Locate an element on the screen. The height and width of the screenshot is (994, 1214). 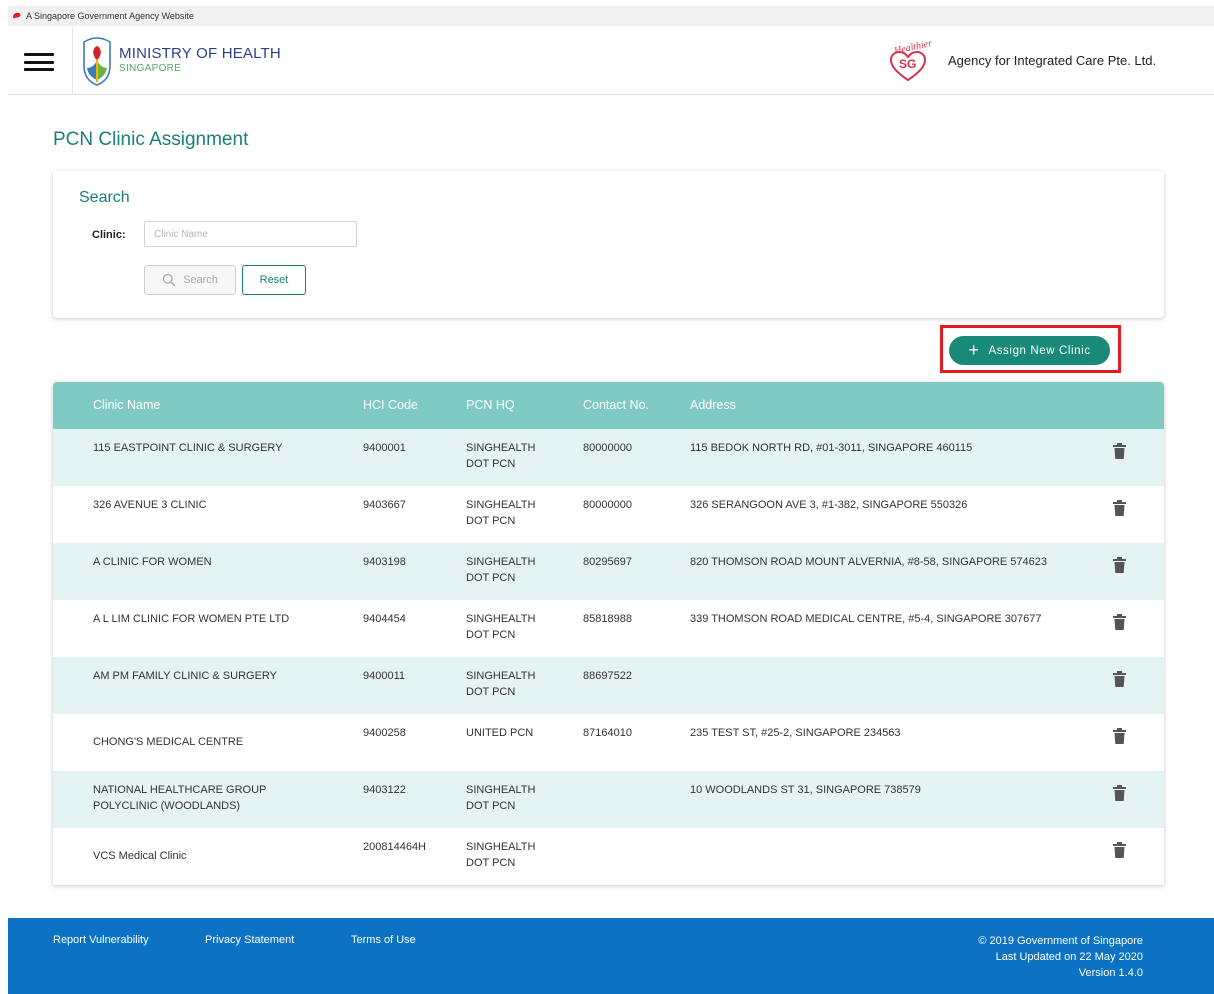
column-header-clinic-name: Clinic Name is located at coordinates (126, 405).